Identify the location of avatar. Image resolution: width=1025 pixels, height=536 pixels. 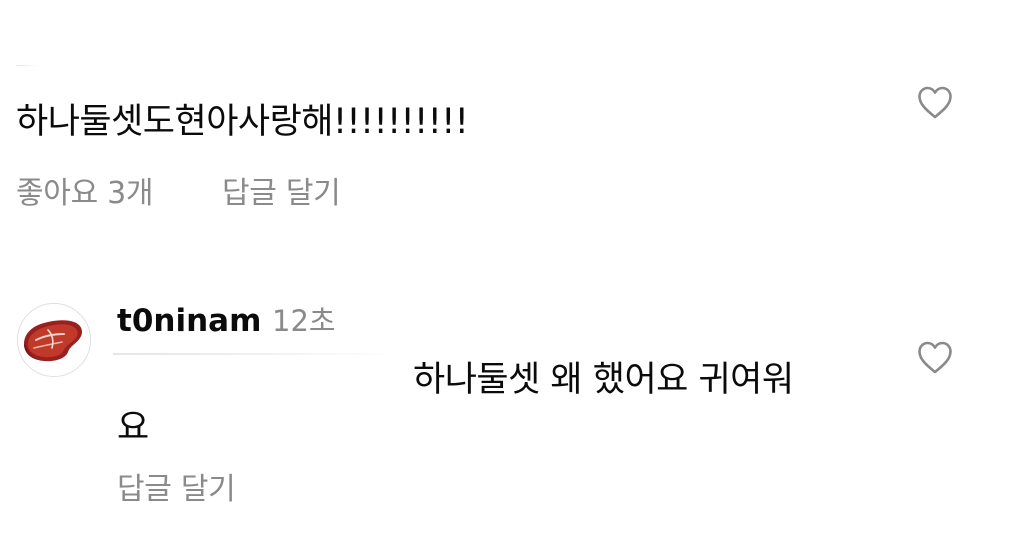
(54, 340).